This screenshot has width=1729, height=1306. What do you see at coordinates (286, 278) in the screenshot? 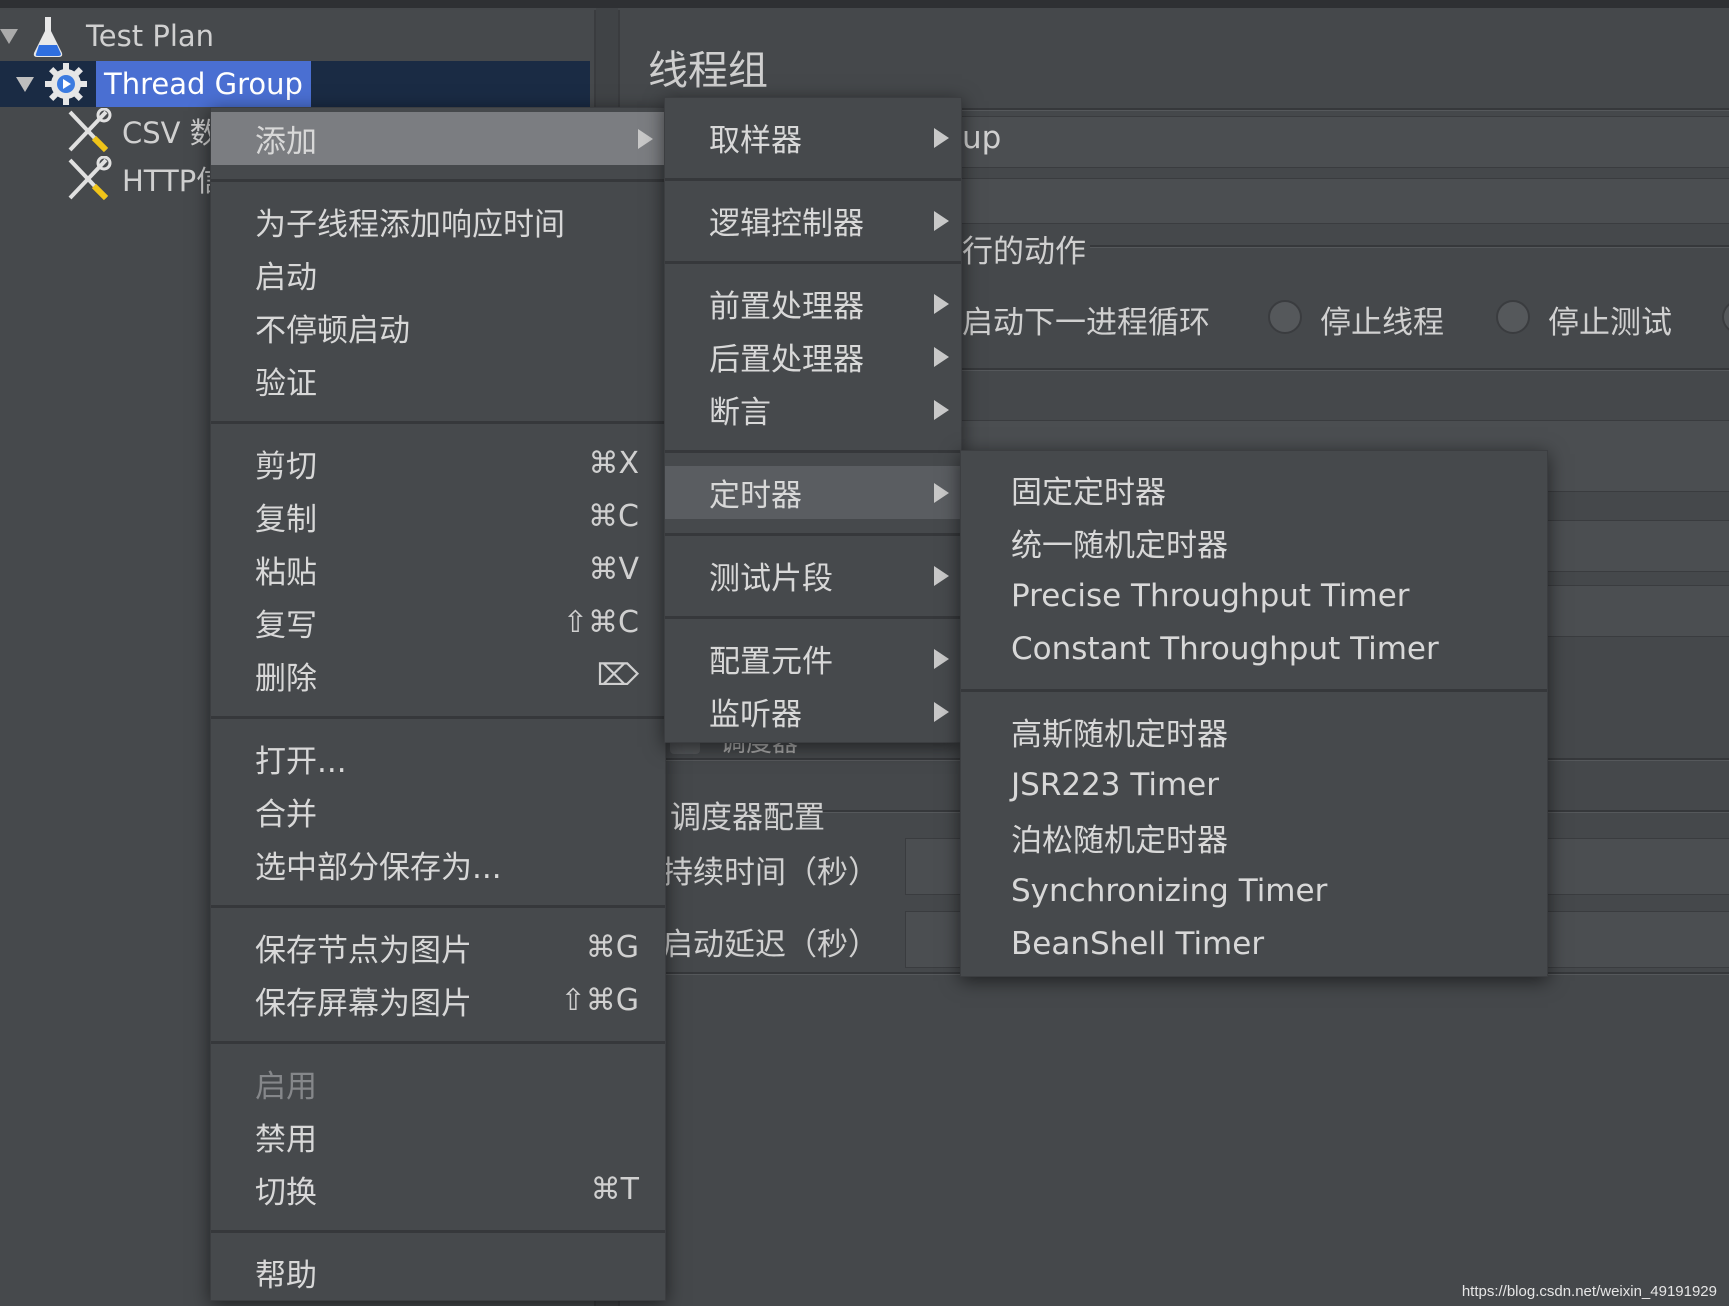
I see `menu-item-label: 启动` at bounding box center [286, 278].